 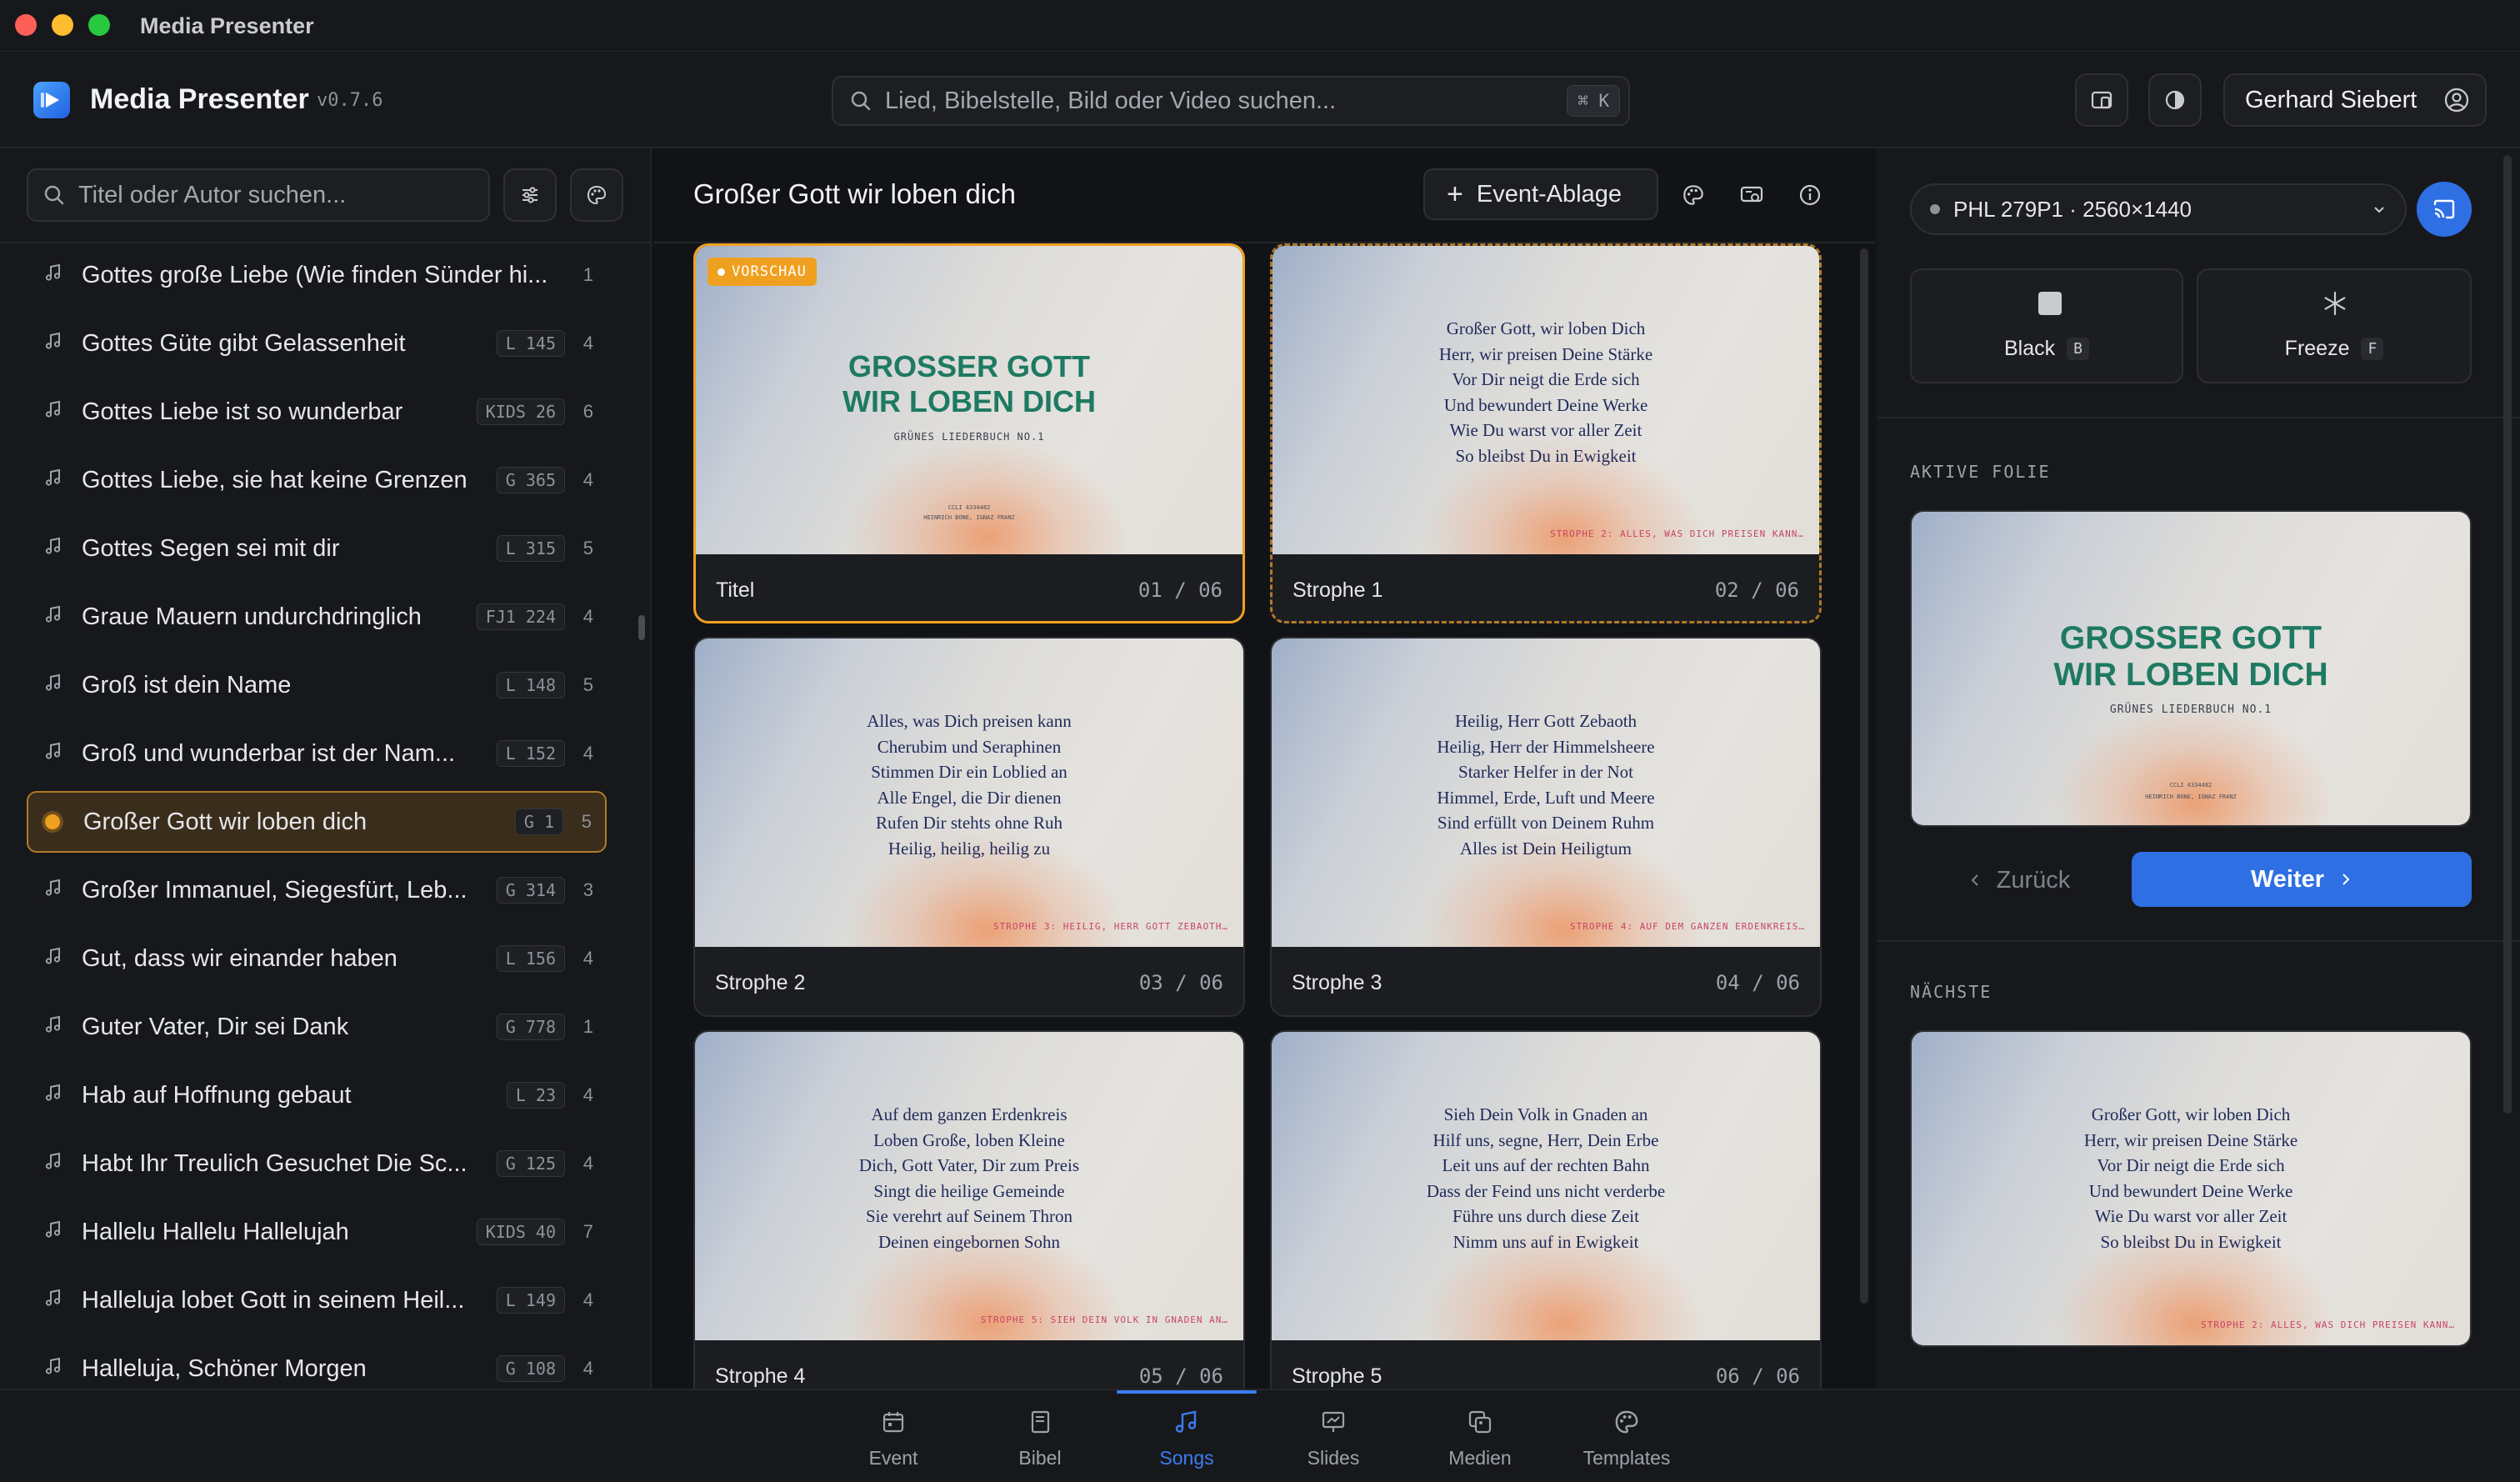 What do you see at coordinates (1980, 472) in the screenshot?
I see `active-slide-heading: AKTIVE FOLIE` at bounding box center [1980, 472].